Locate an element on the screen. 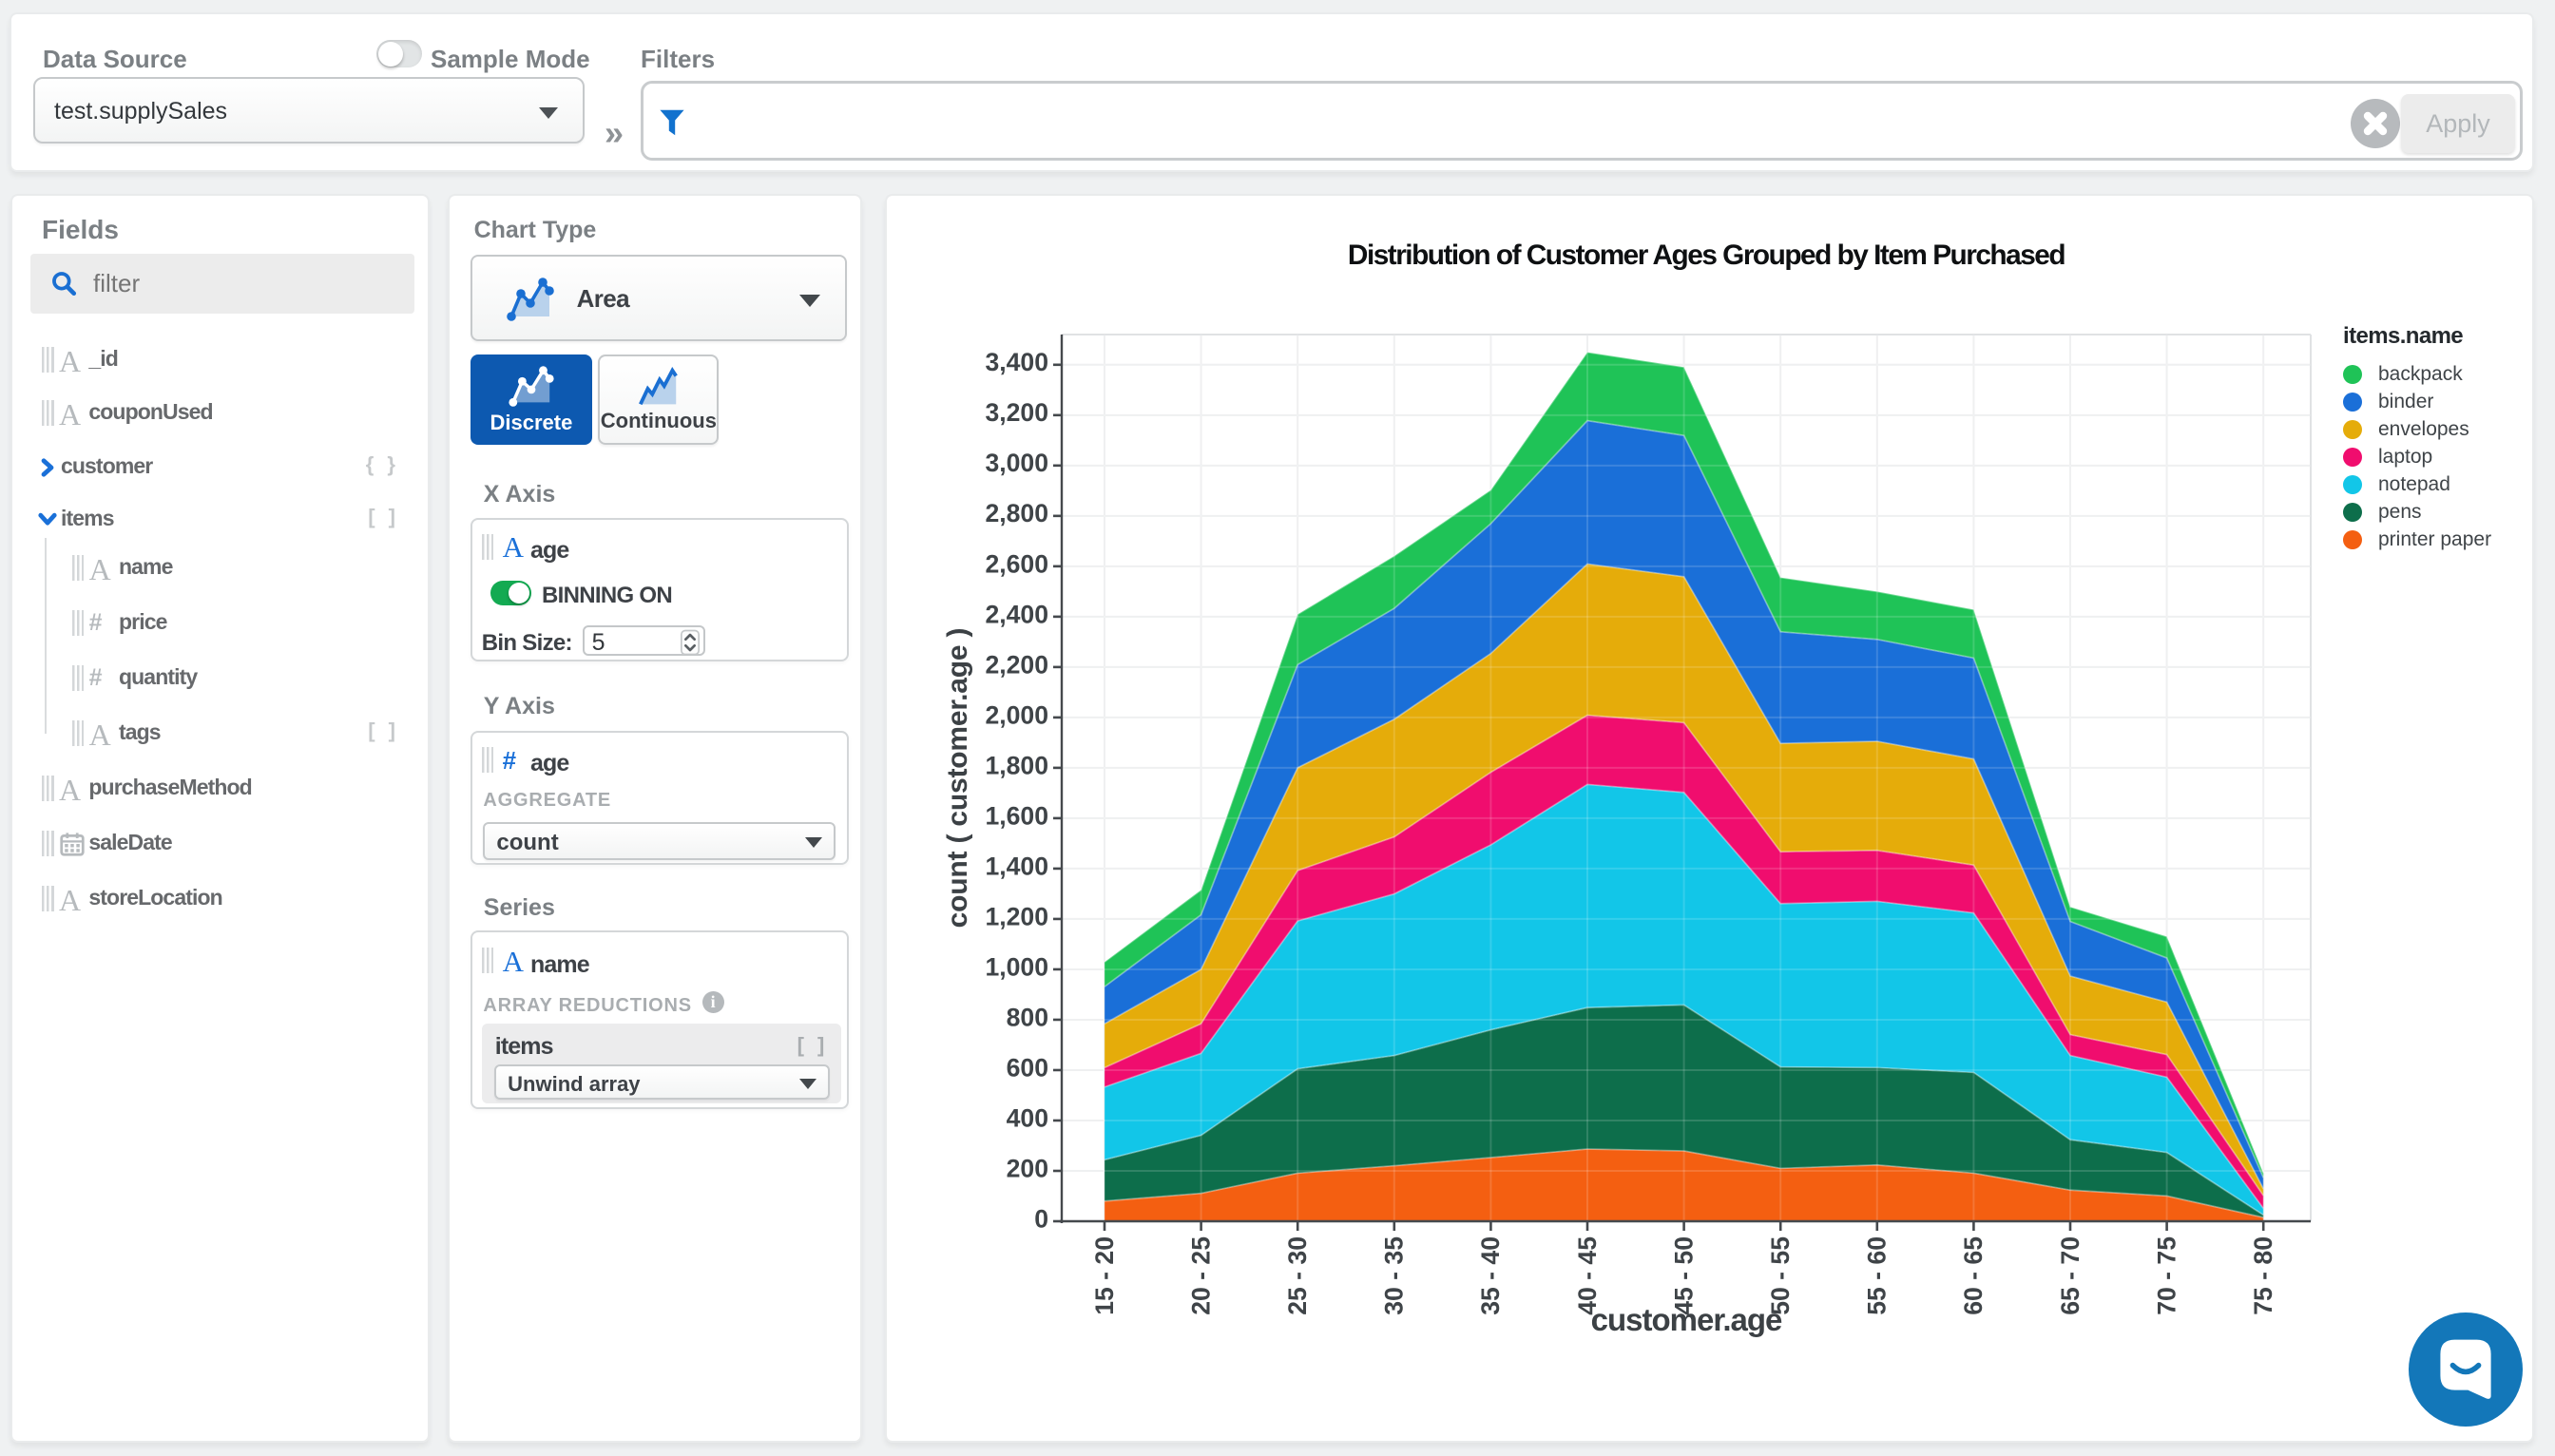 The height and width of the screenshot is (1456, 2555). field-row-name: Aname is located at coordinates (220, 568).